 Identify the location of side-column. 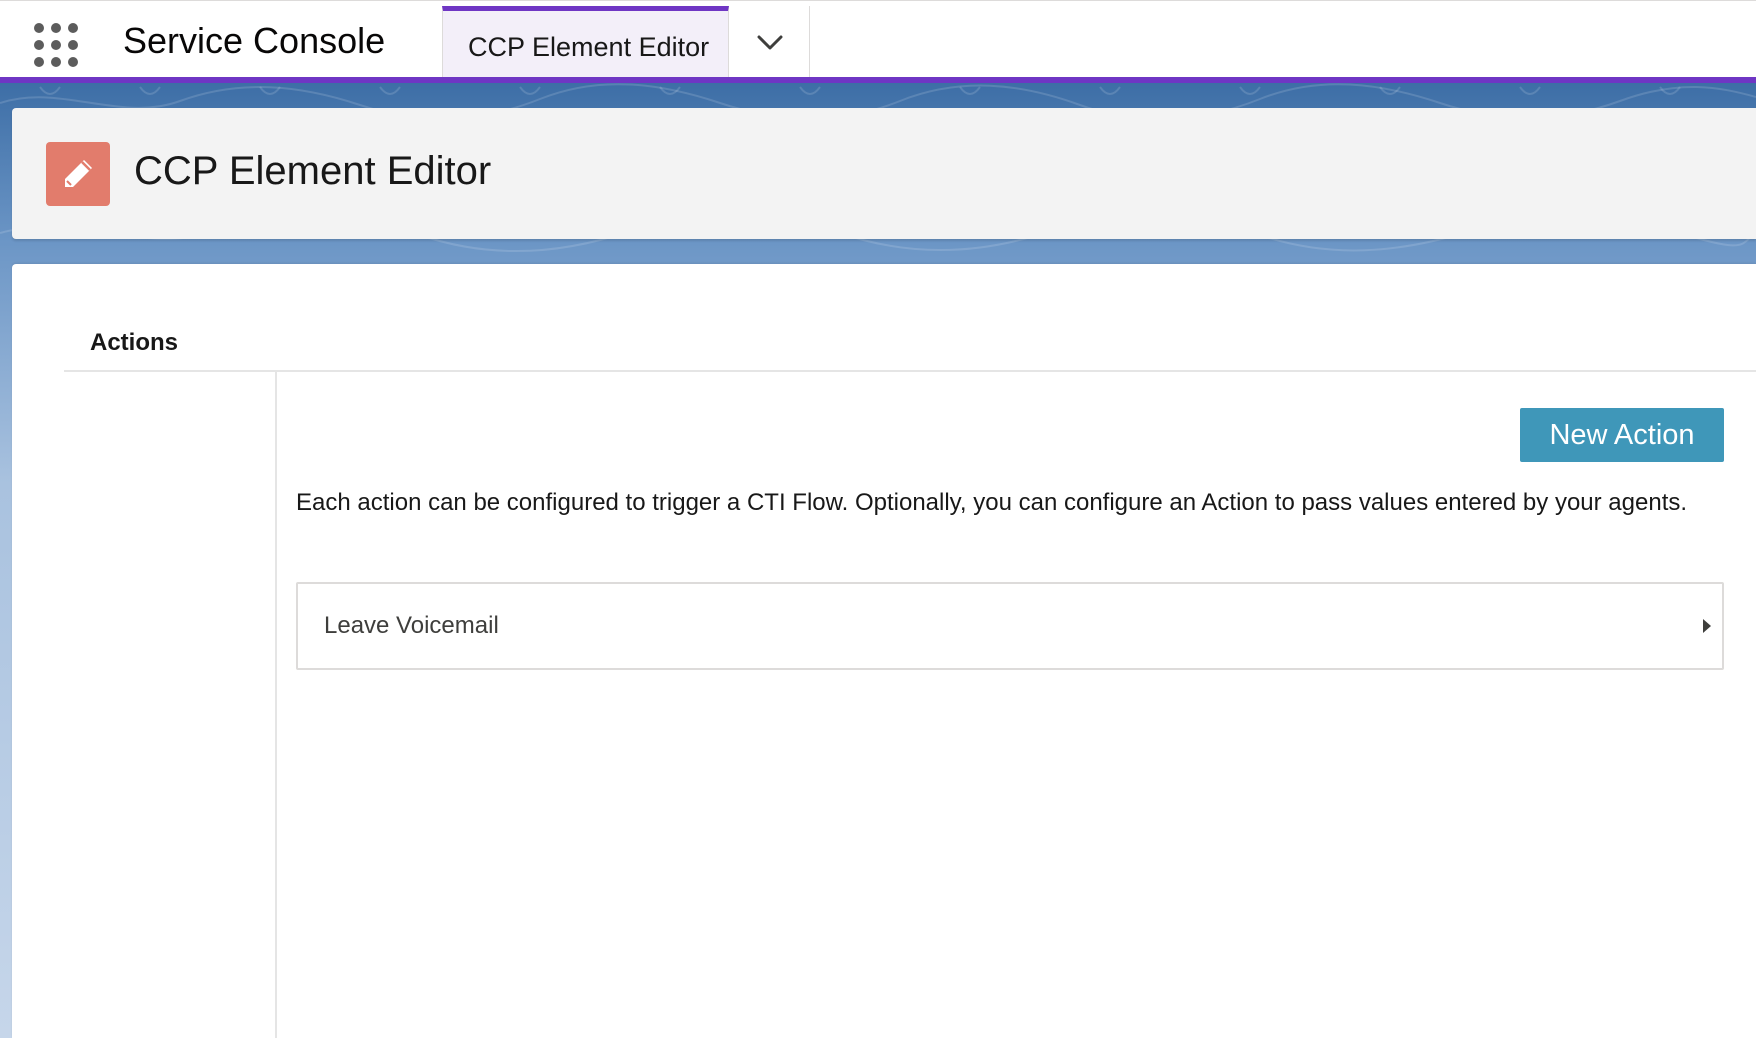
(170, 705).